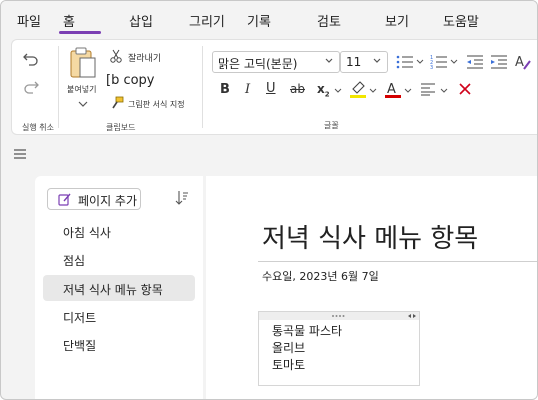  I want to click on page-item-dinner-menu: 저녁 식사 메뉴 항목, so click(119, 288).